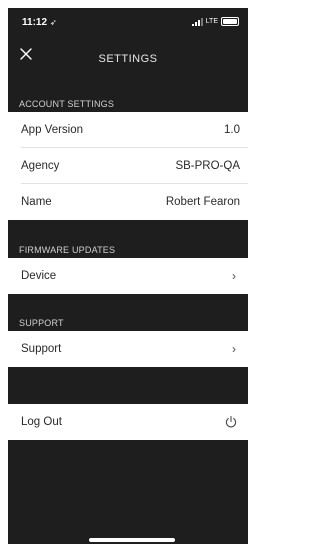 The image size is (320, 544). I want to click on row-label: Support, so click(41, 349).